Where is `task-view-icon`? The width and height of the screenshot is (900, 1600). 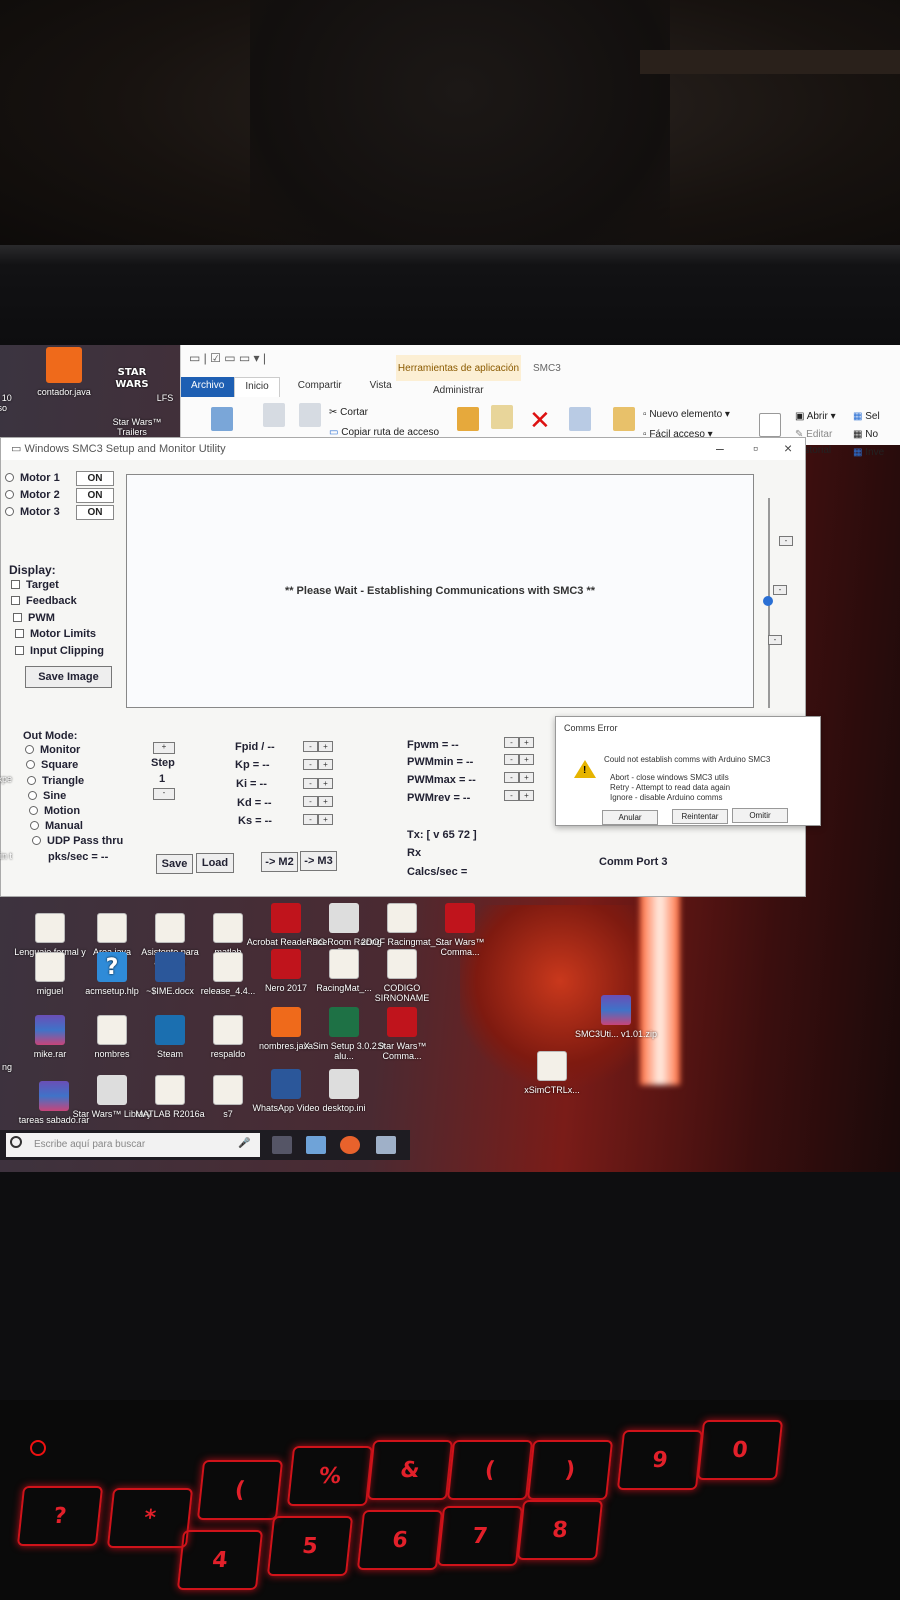
task-view-icon is located at coordinates (282, 1145).